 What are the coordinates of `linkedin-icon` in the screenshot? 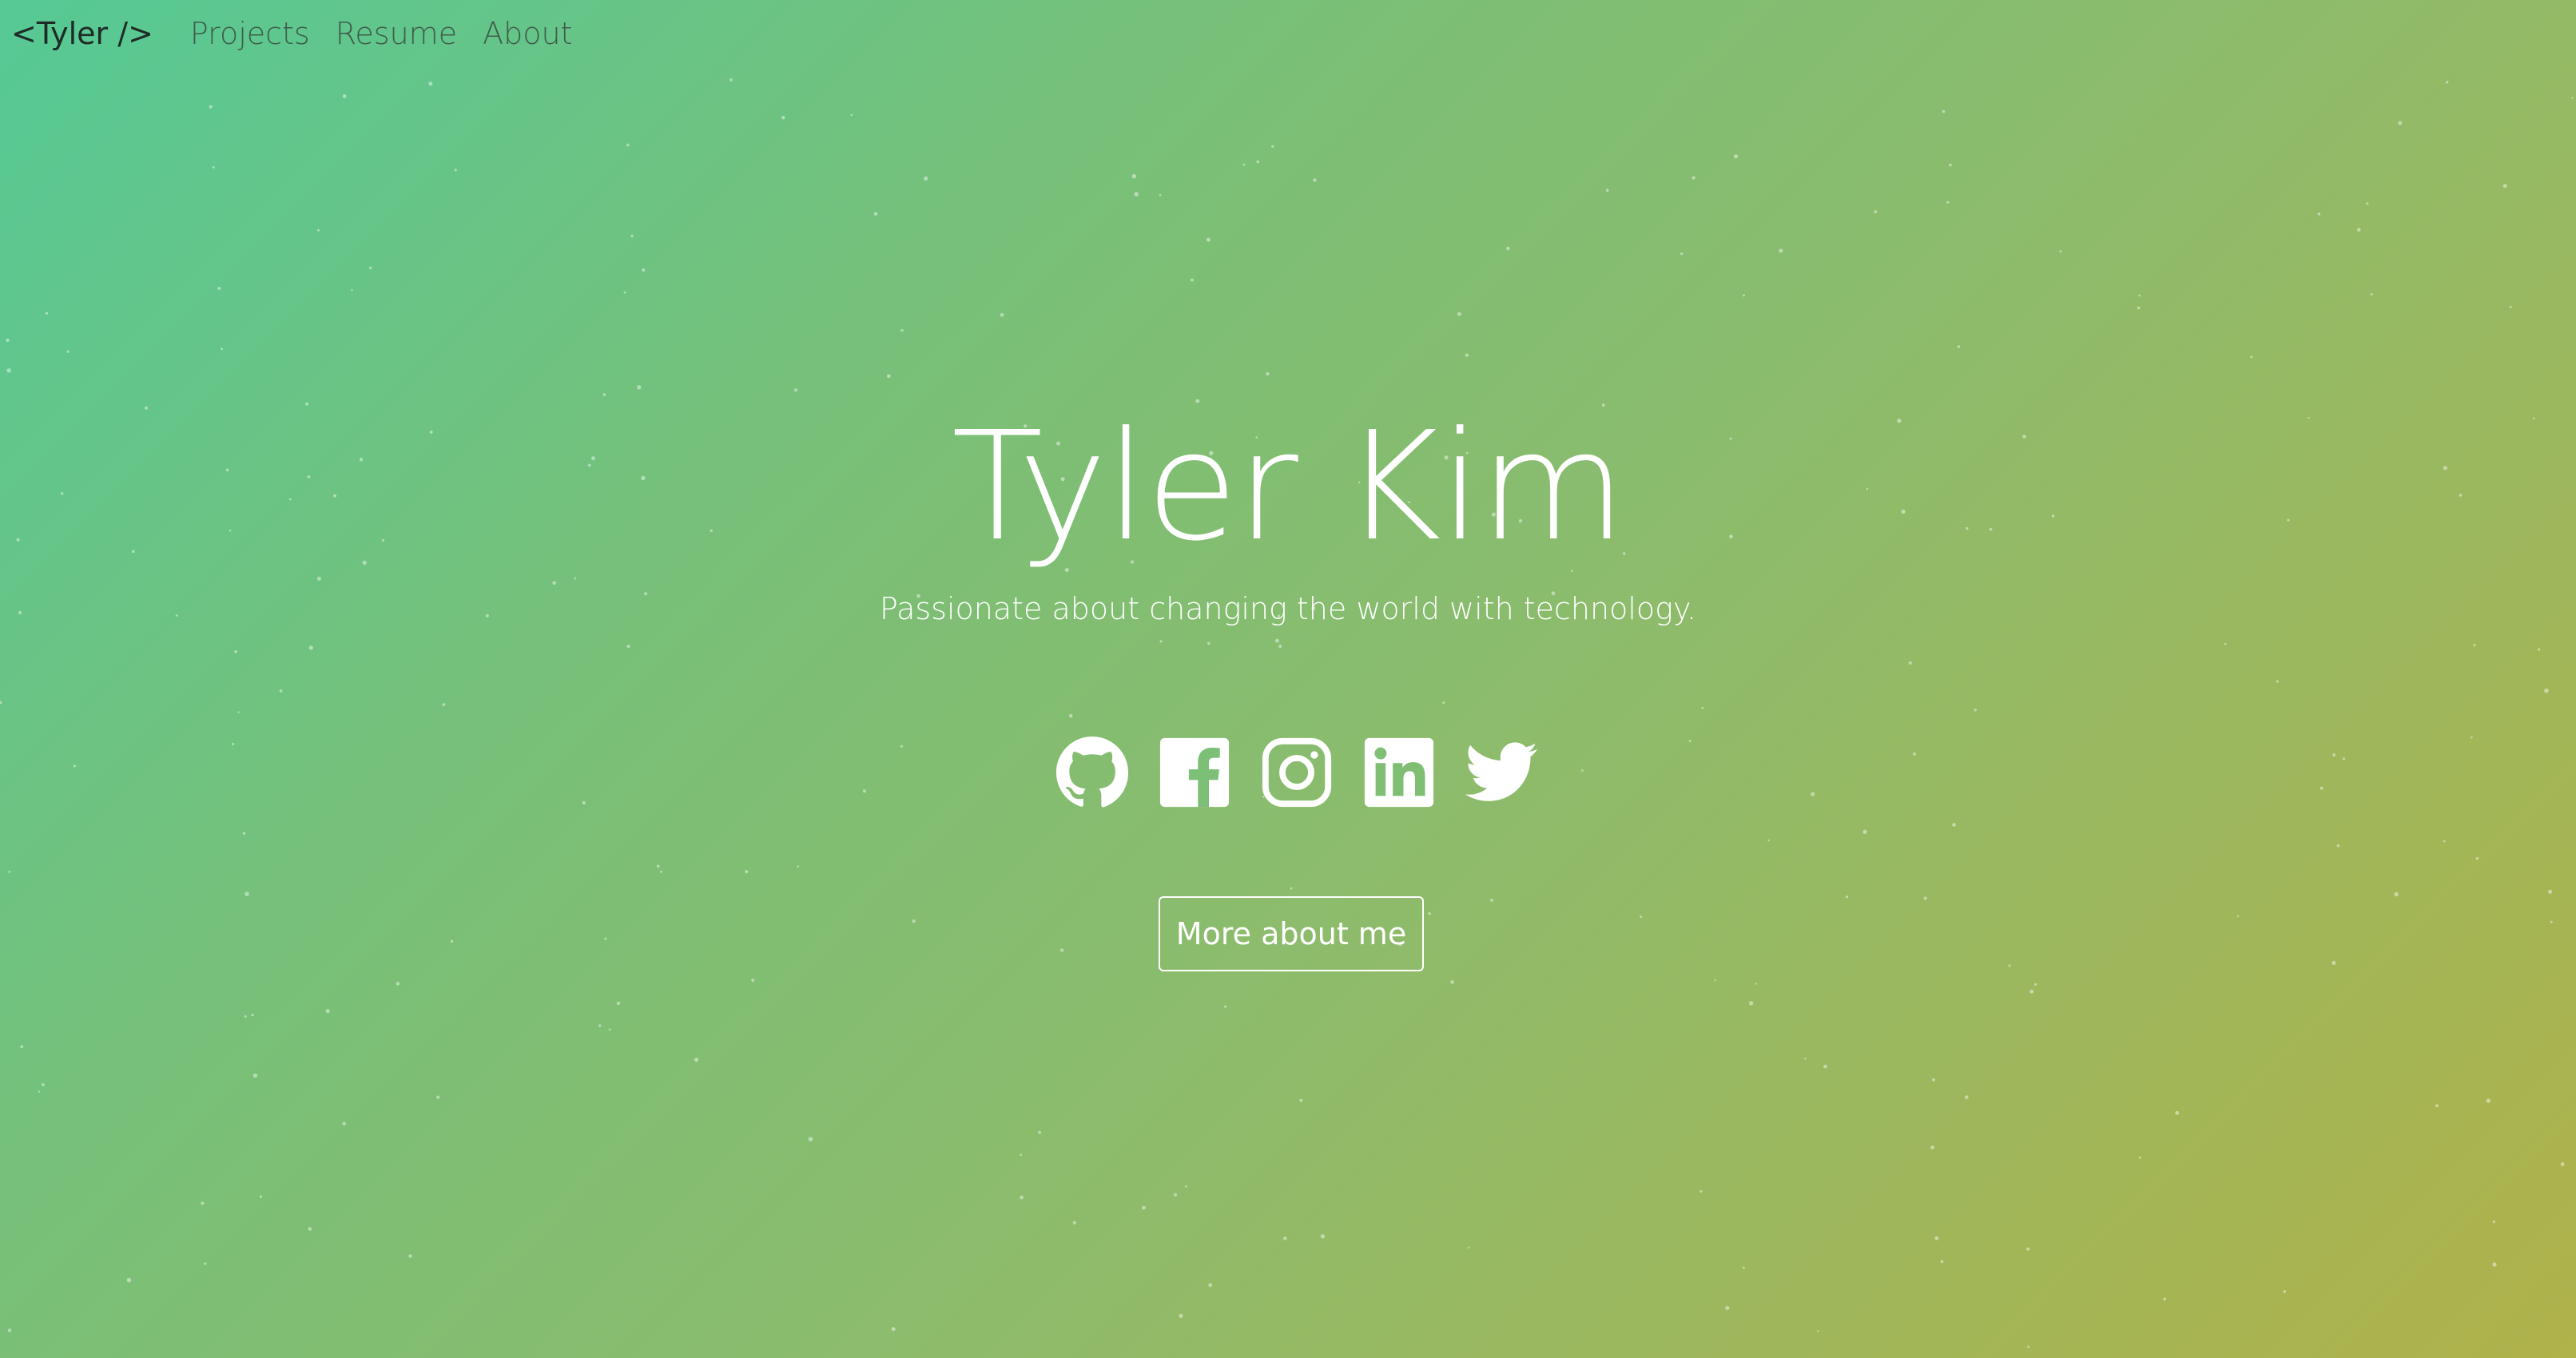 It's located at (1399, 772).